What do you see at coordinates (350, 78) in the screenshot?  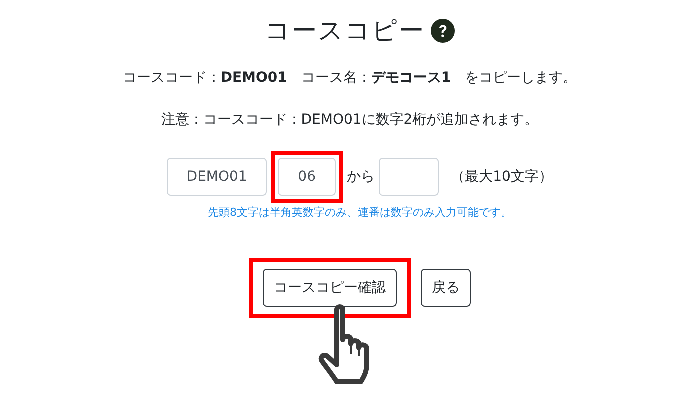 I see `summary-text: コースコード：DEMO01 コース名：デモコース1 をコピーします。` at bounding box center [350, 78].